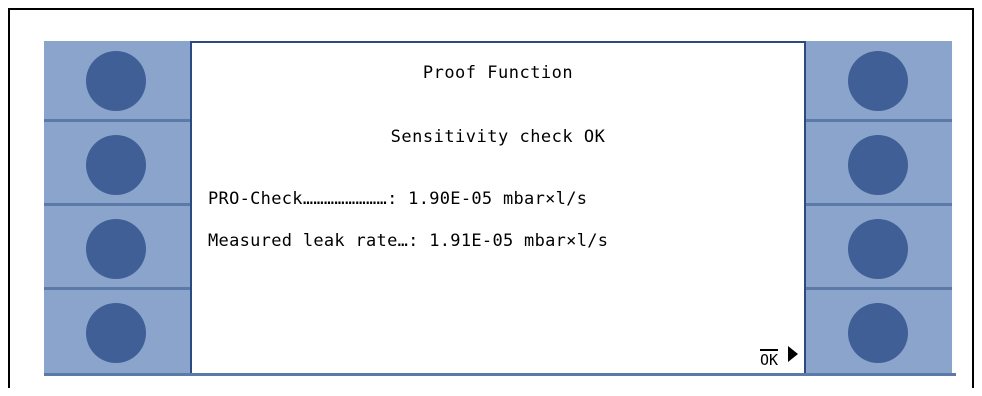 The image size is (982, 396). I want to click on measured-leak-rate-row: Measured leak rate…: 1.91E-05 mbar×l/s, so click(408, 241).